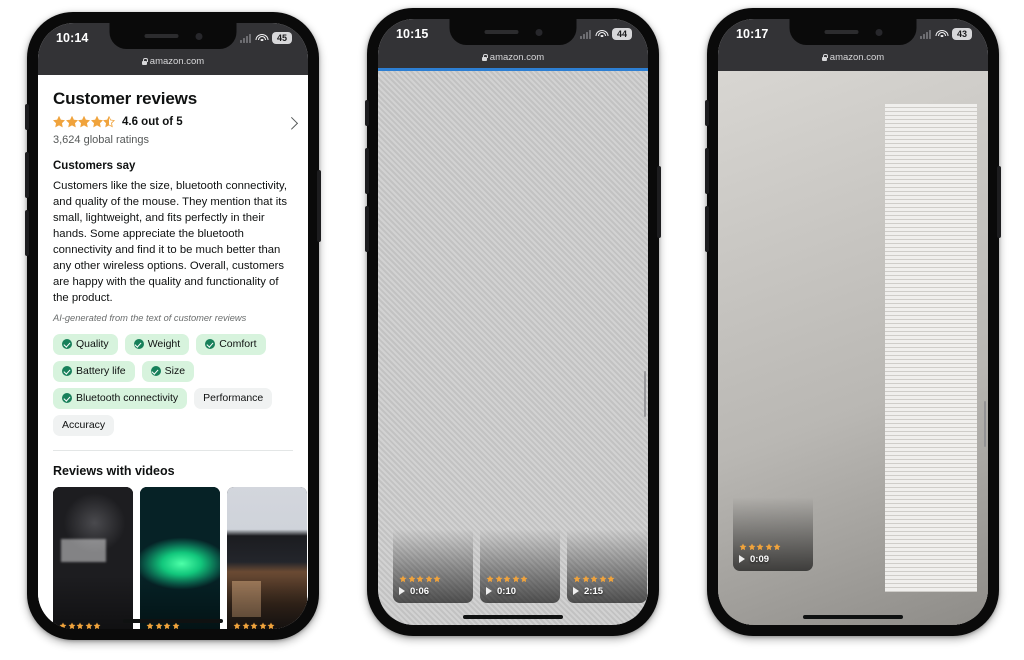 This screenshot has width=1024, height=660. I want to click on status-bar: 10:17 43, so click(853, 34).